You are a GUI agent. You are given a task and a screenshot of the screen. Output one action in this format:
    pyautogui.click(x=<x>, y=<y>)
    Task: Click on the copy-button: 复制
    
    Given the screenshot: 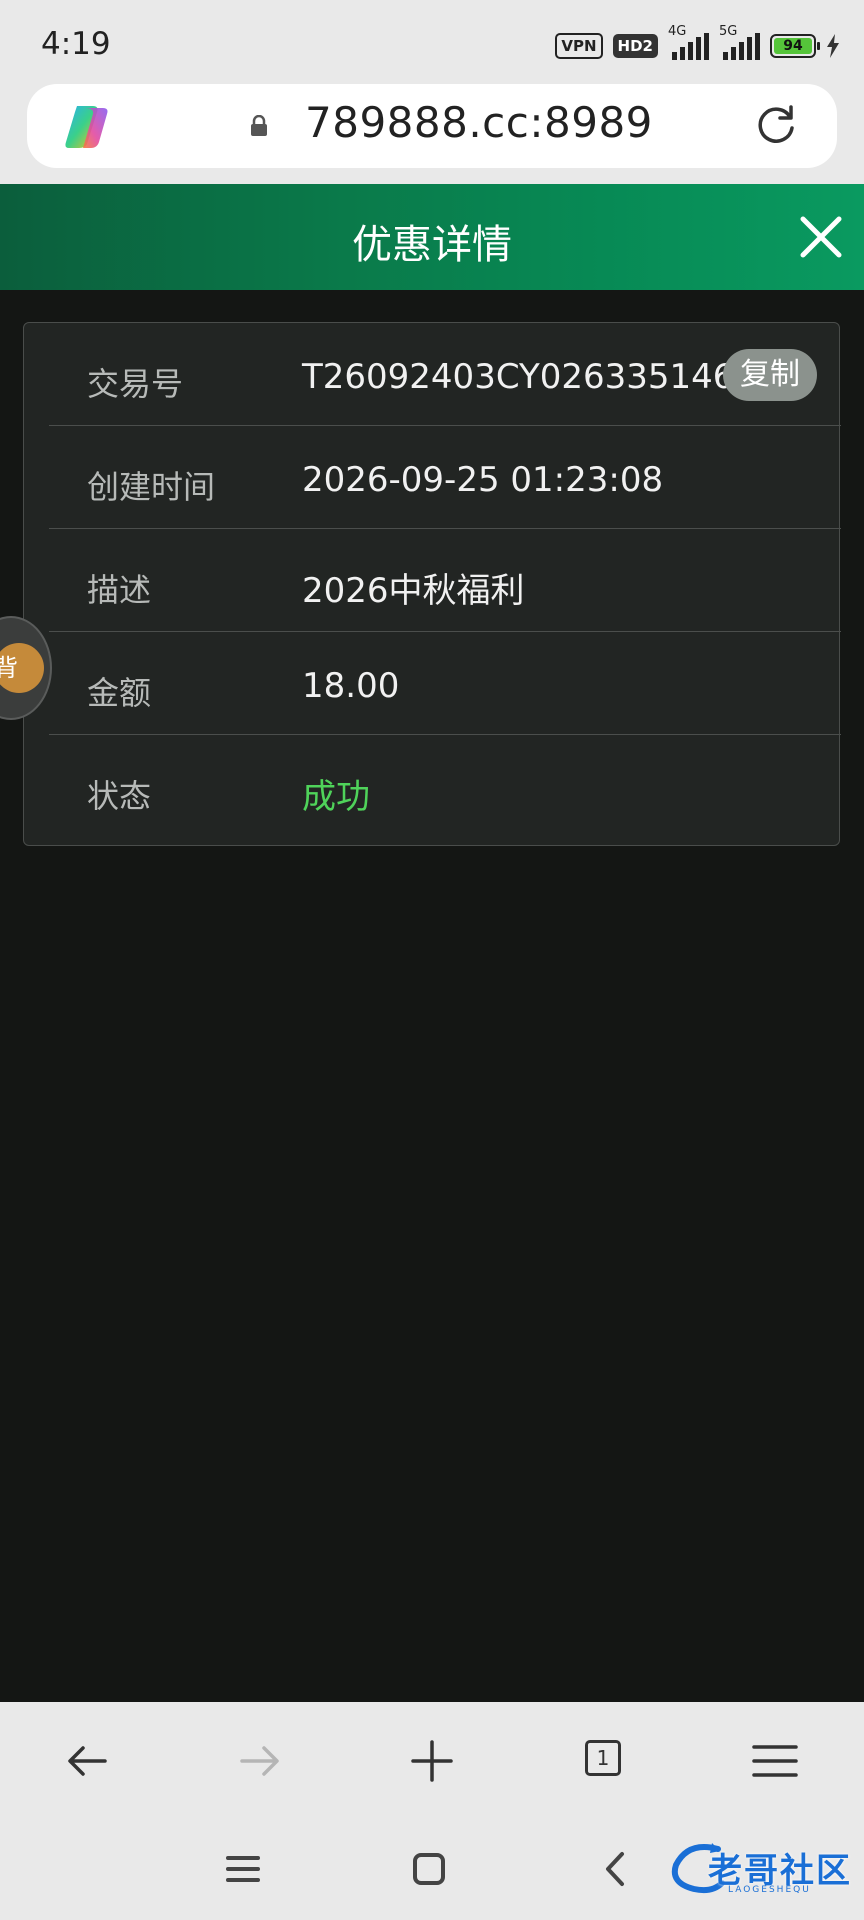 What is the action you would take?
    pyautogui.click(x=770, y=375)
    